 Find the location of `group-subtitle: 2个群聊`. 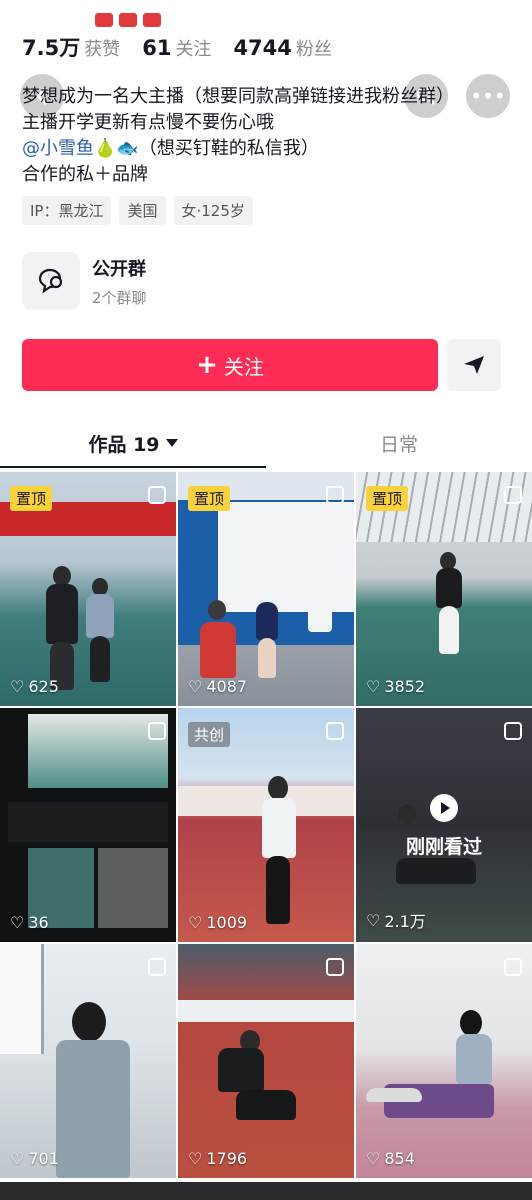

group-subtitle: 2个群聊 is located at coordinates (119, 297).